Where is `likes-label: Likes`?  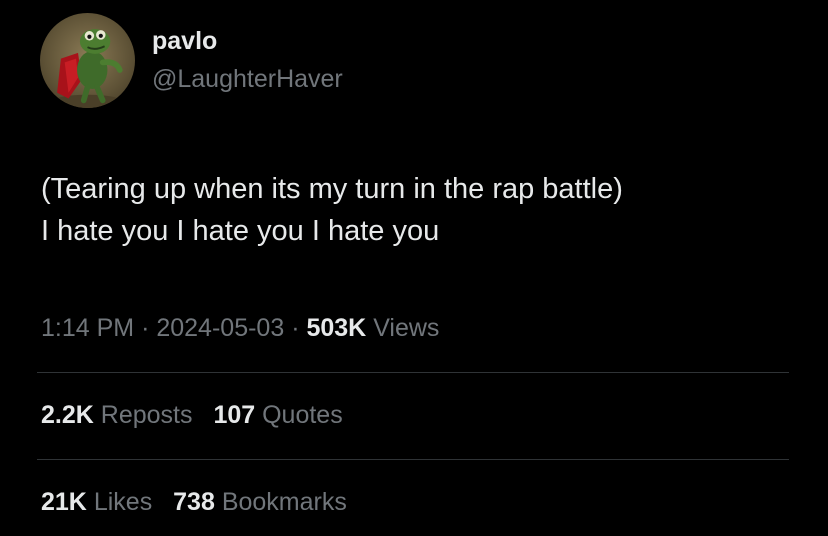 likes-label: Likes is located at coordinates (123, 502).